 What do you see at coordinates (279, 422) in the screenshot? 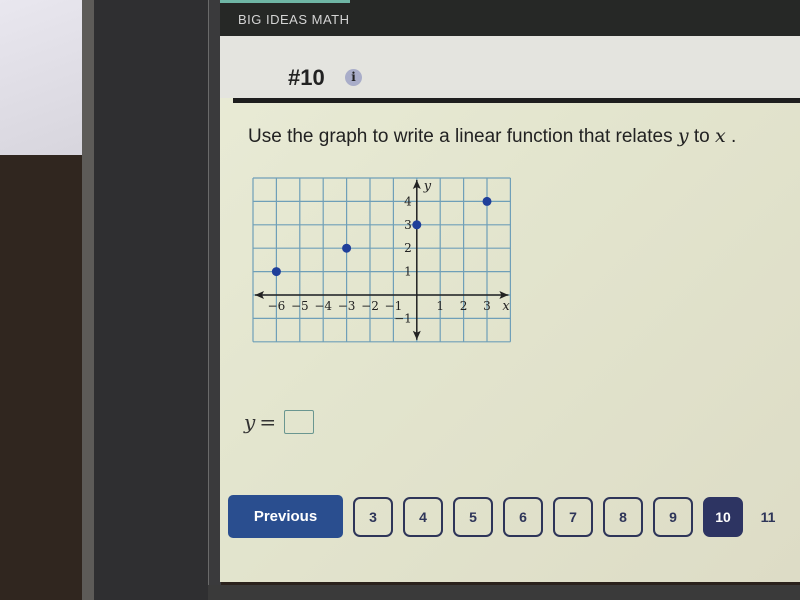
I see `answer-row: y =` at bounding box center [279, 422].